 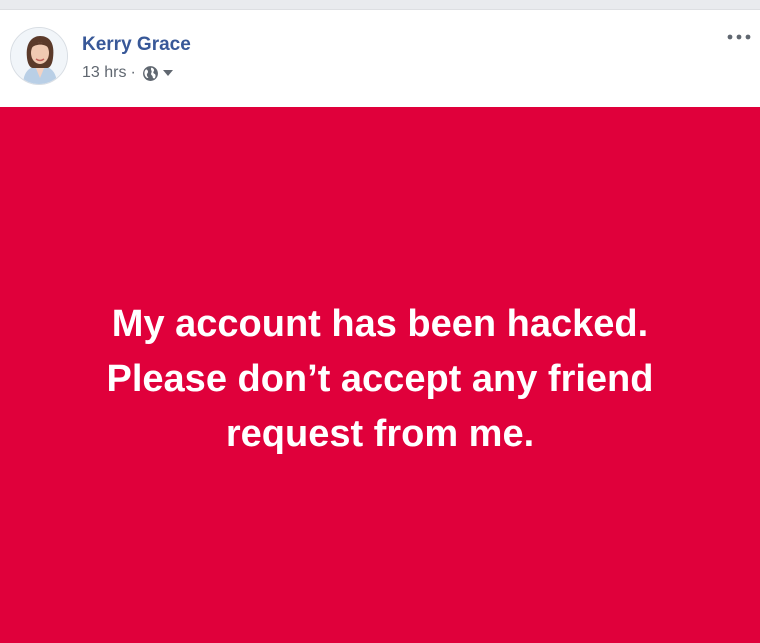 I want to click on post-meta: 13 hrs ·, so click(x=128, y=73).